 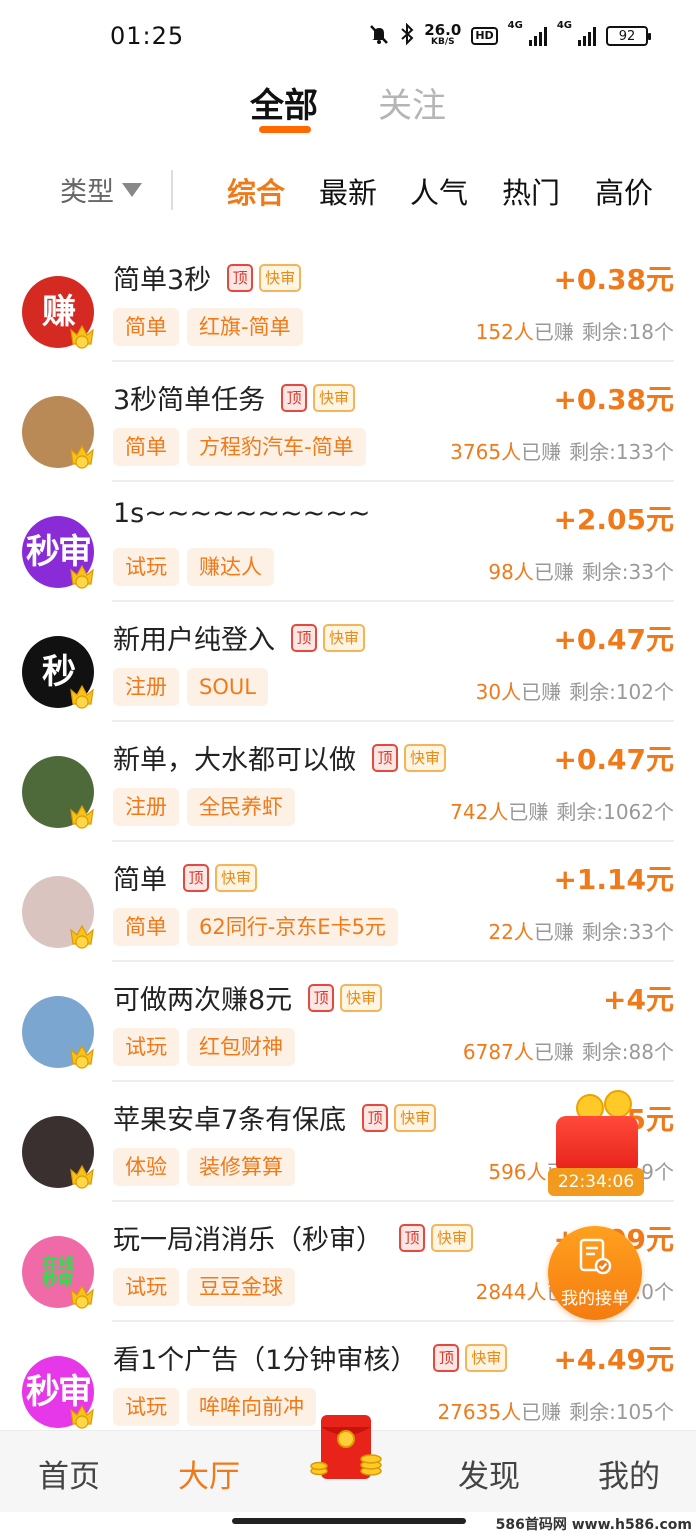 I want to click on sort-high-price: 高价, so click(x=624, y=191).